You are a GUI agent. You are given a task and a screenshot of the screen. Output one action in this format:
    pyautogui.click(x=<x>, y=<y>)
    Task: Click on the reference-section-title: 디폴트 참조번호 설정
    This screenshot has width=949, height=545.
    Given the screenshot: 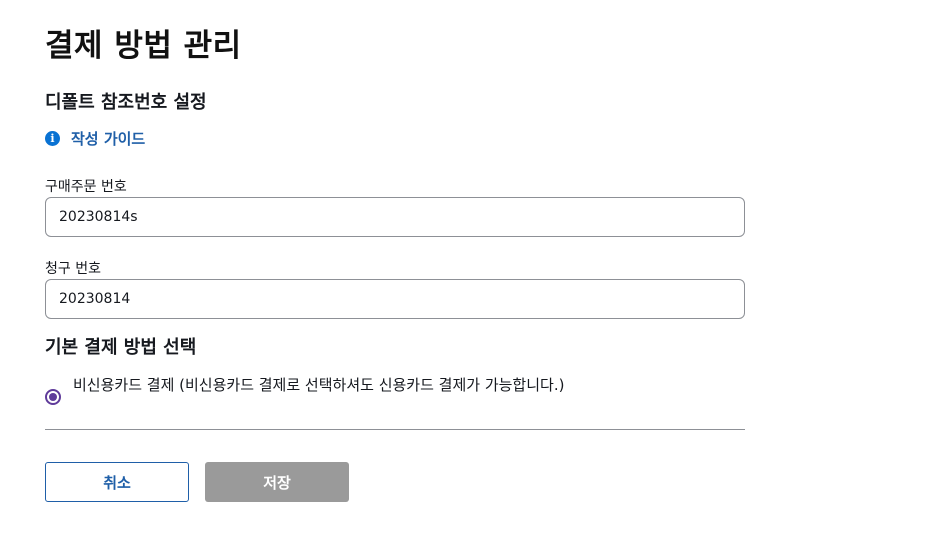 What is the action you would take?
    pyautogui.click(x=126, y=102)
    